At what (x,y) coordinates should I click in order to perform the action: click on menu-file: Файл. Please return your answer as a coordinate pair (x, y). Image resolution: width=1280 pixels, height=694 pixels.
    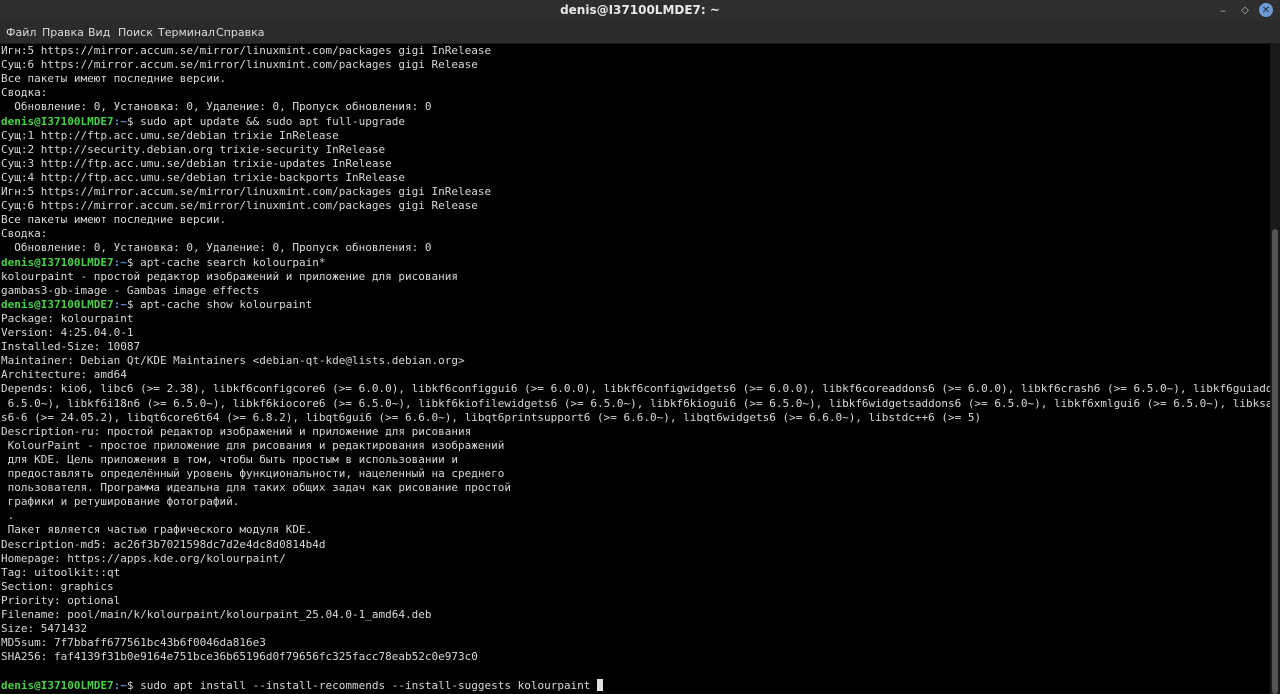
    Looking at the image, I should click on (21, 32).